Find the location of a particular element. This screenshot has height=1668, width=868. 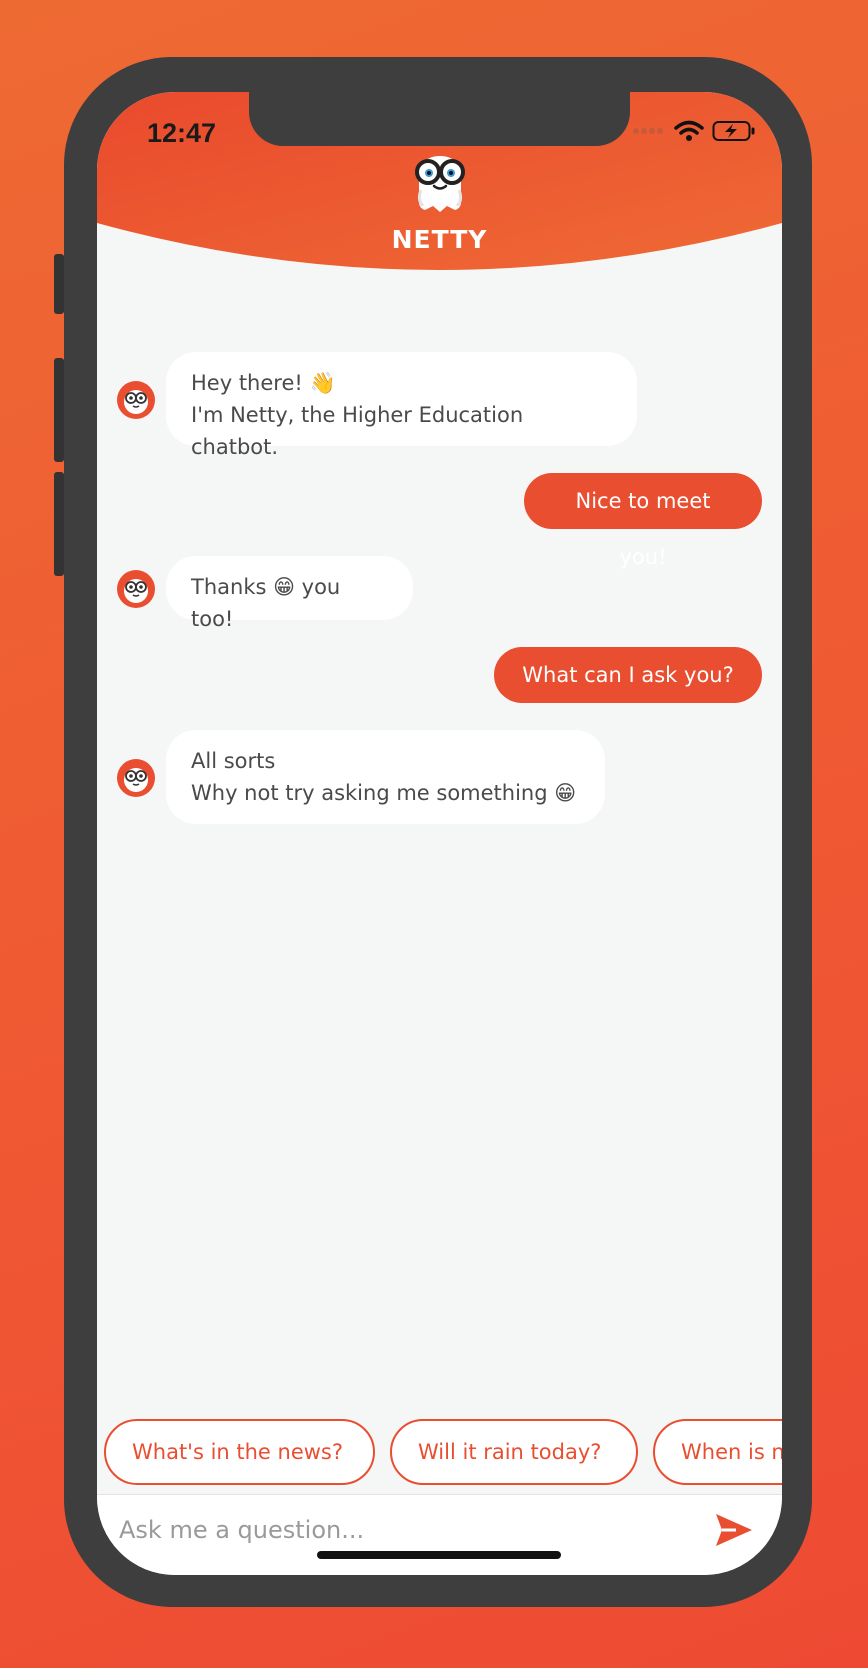

signal-icon is located at coordinates (648, 131).